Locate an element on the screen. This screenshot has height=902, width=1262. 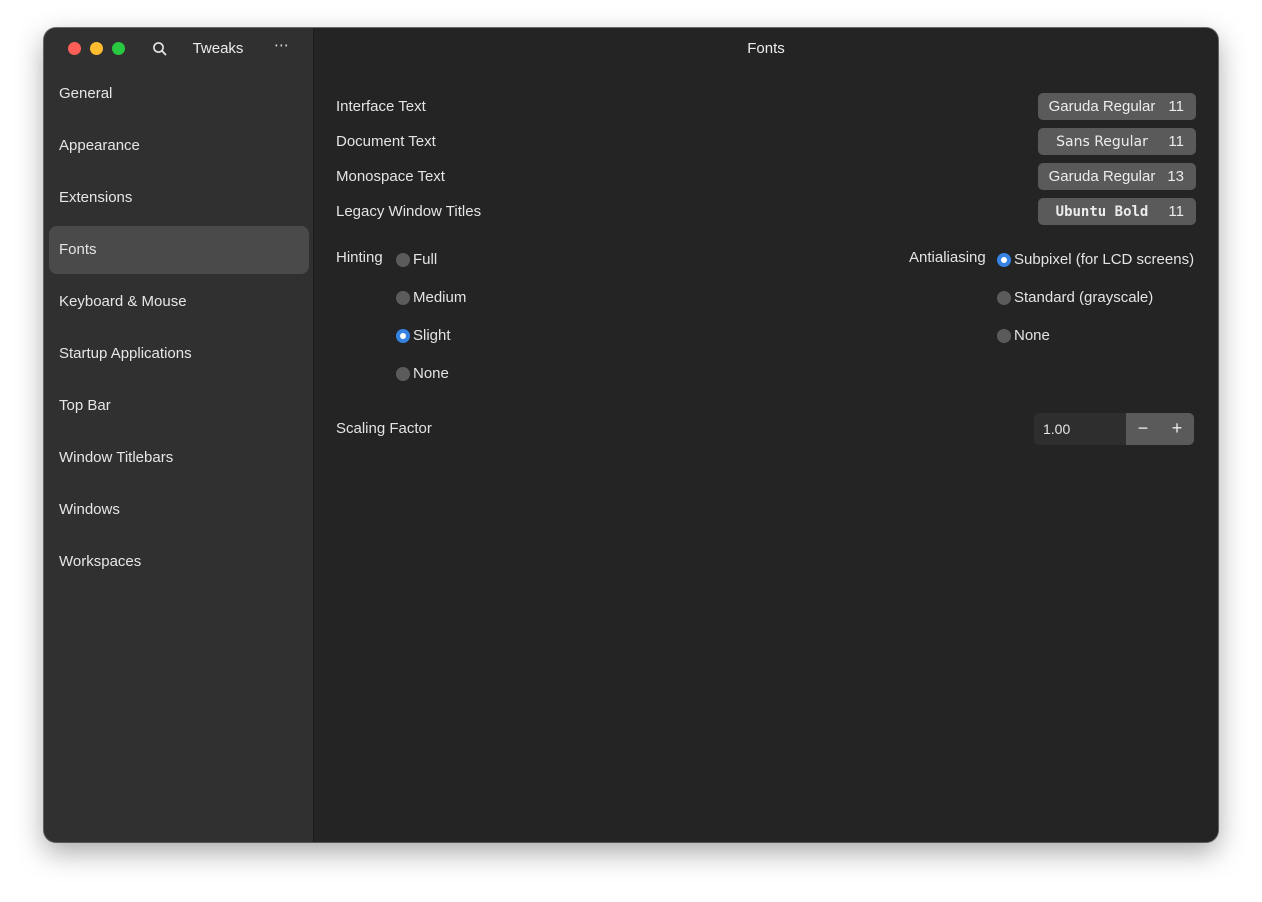
radio-label: Standard (grayscale) is located at coordinates (1084, 297).